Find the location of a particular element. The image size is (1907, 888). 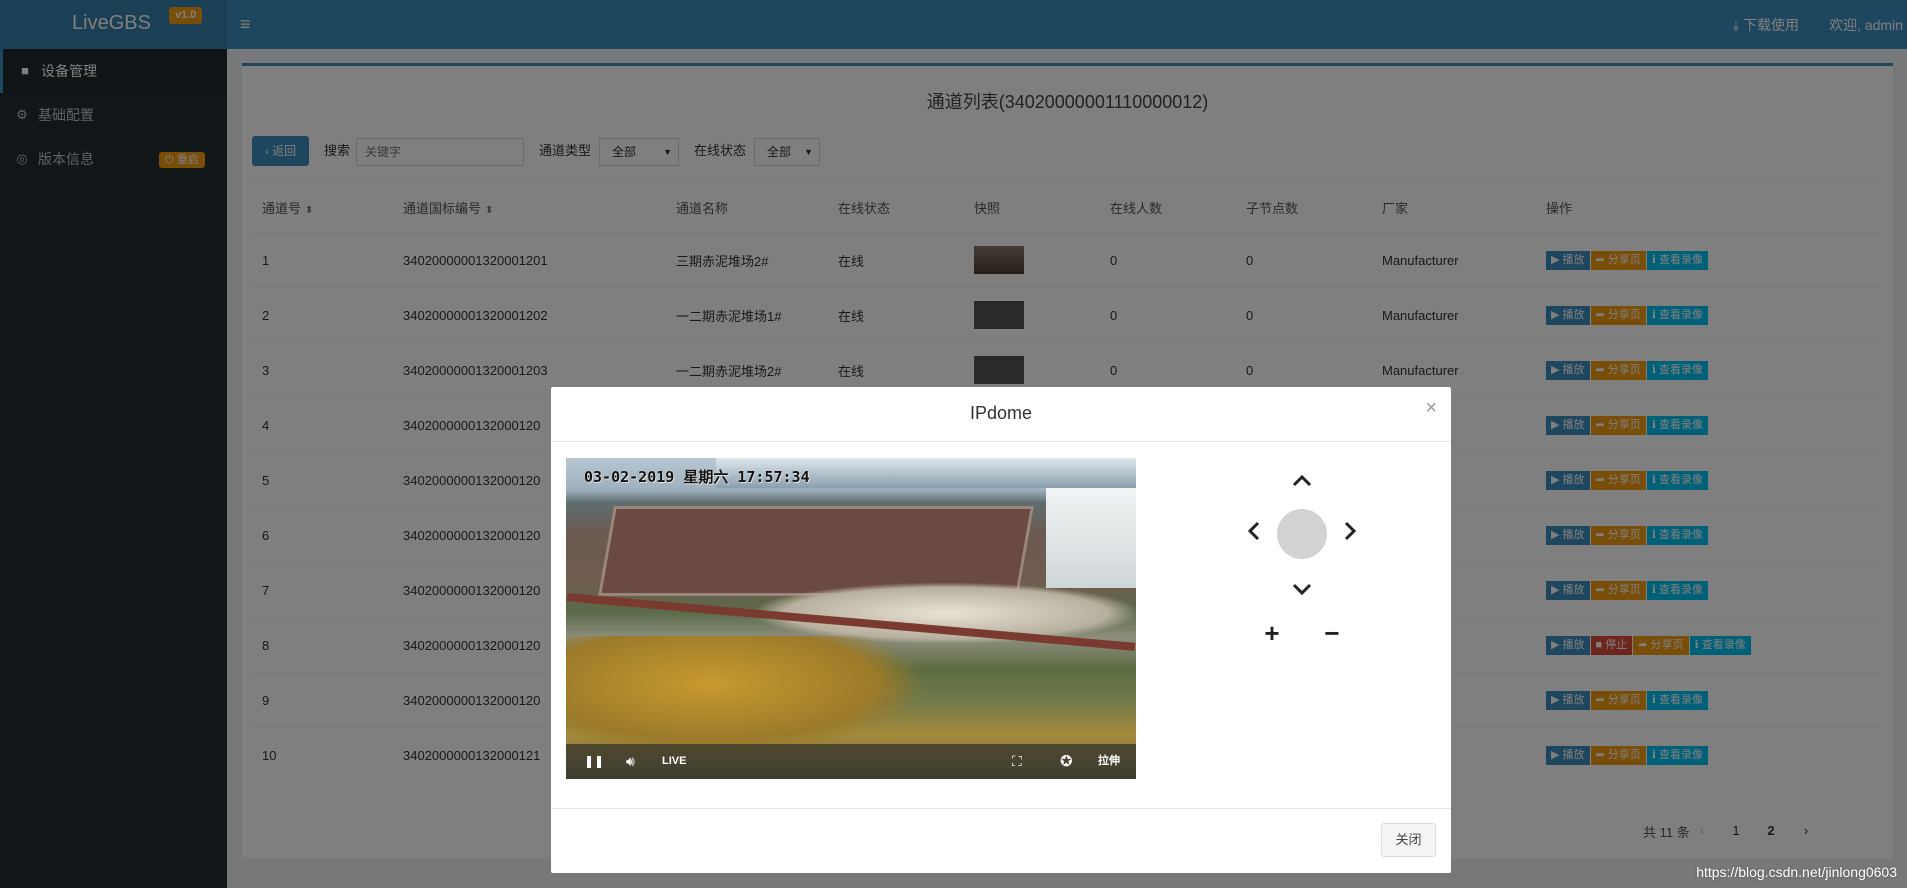

ptz-center-button is located at coordinates (1302, 534).